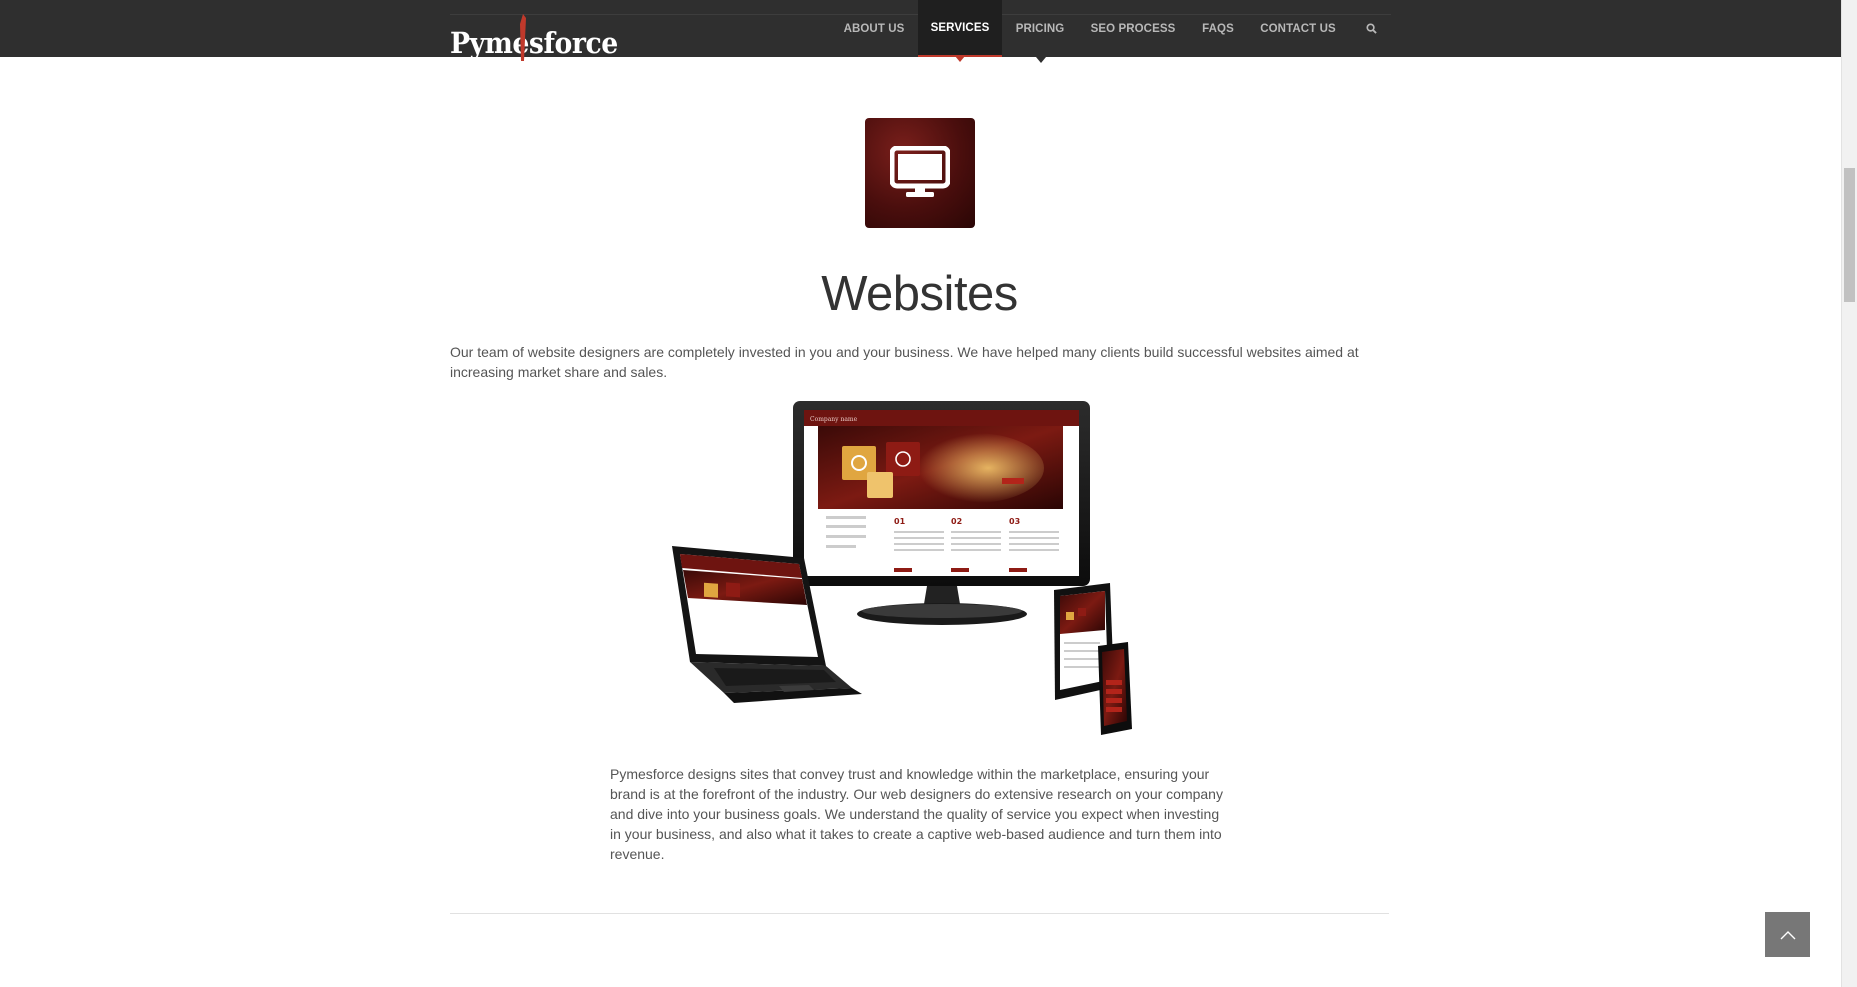 The width and height of the screenshot is (1857, 987). Describe the element at coordinates (534, 43) in the screenshot. I see `logo-text: Pymesforce` at that location.